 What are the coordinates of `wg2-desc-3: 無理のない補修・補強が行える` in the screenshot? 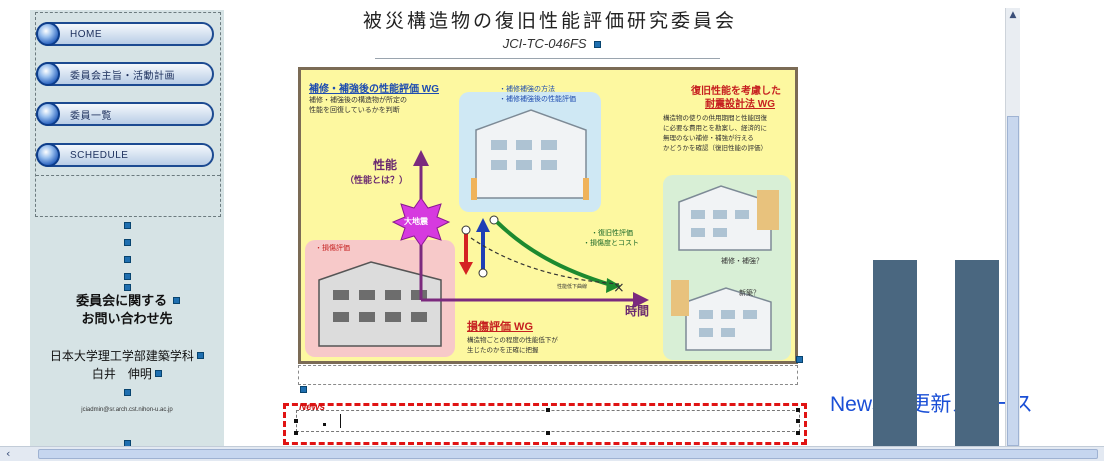 It's located at (708, 138).